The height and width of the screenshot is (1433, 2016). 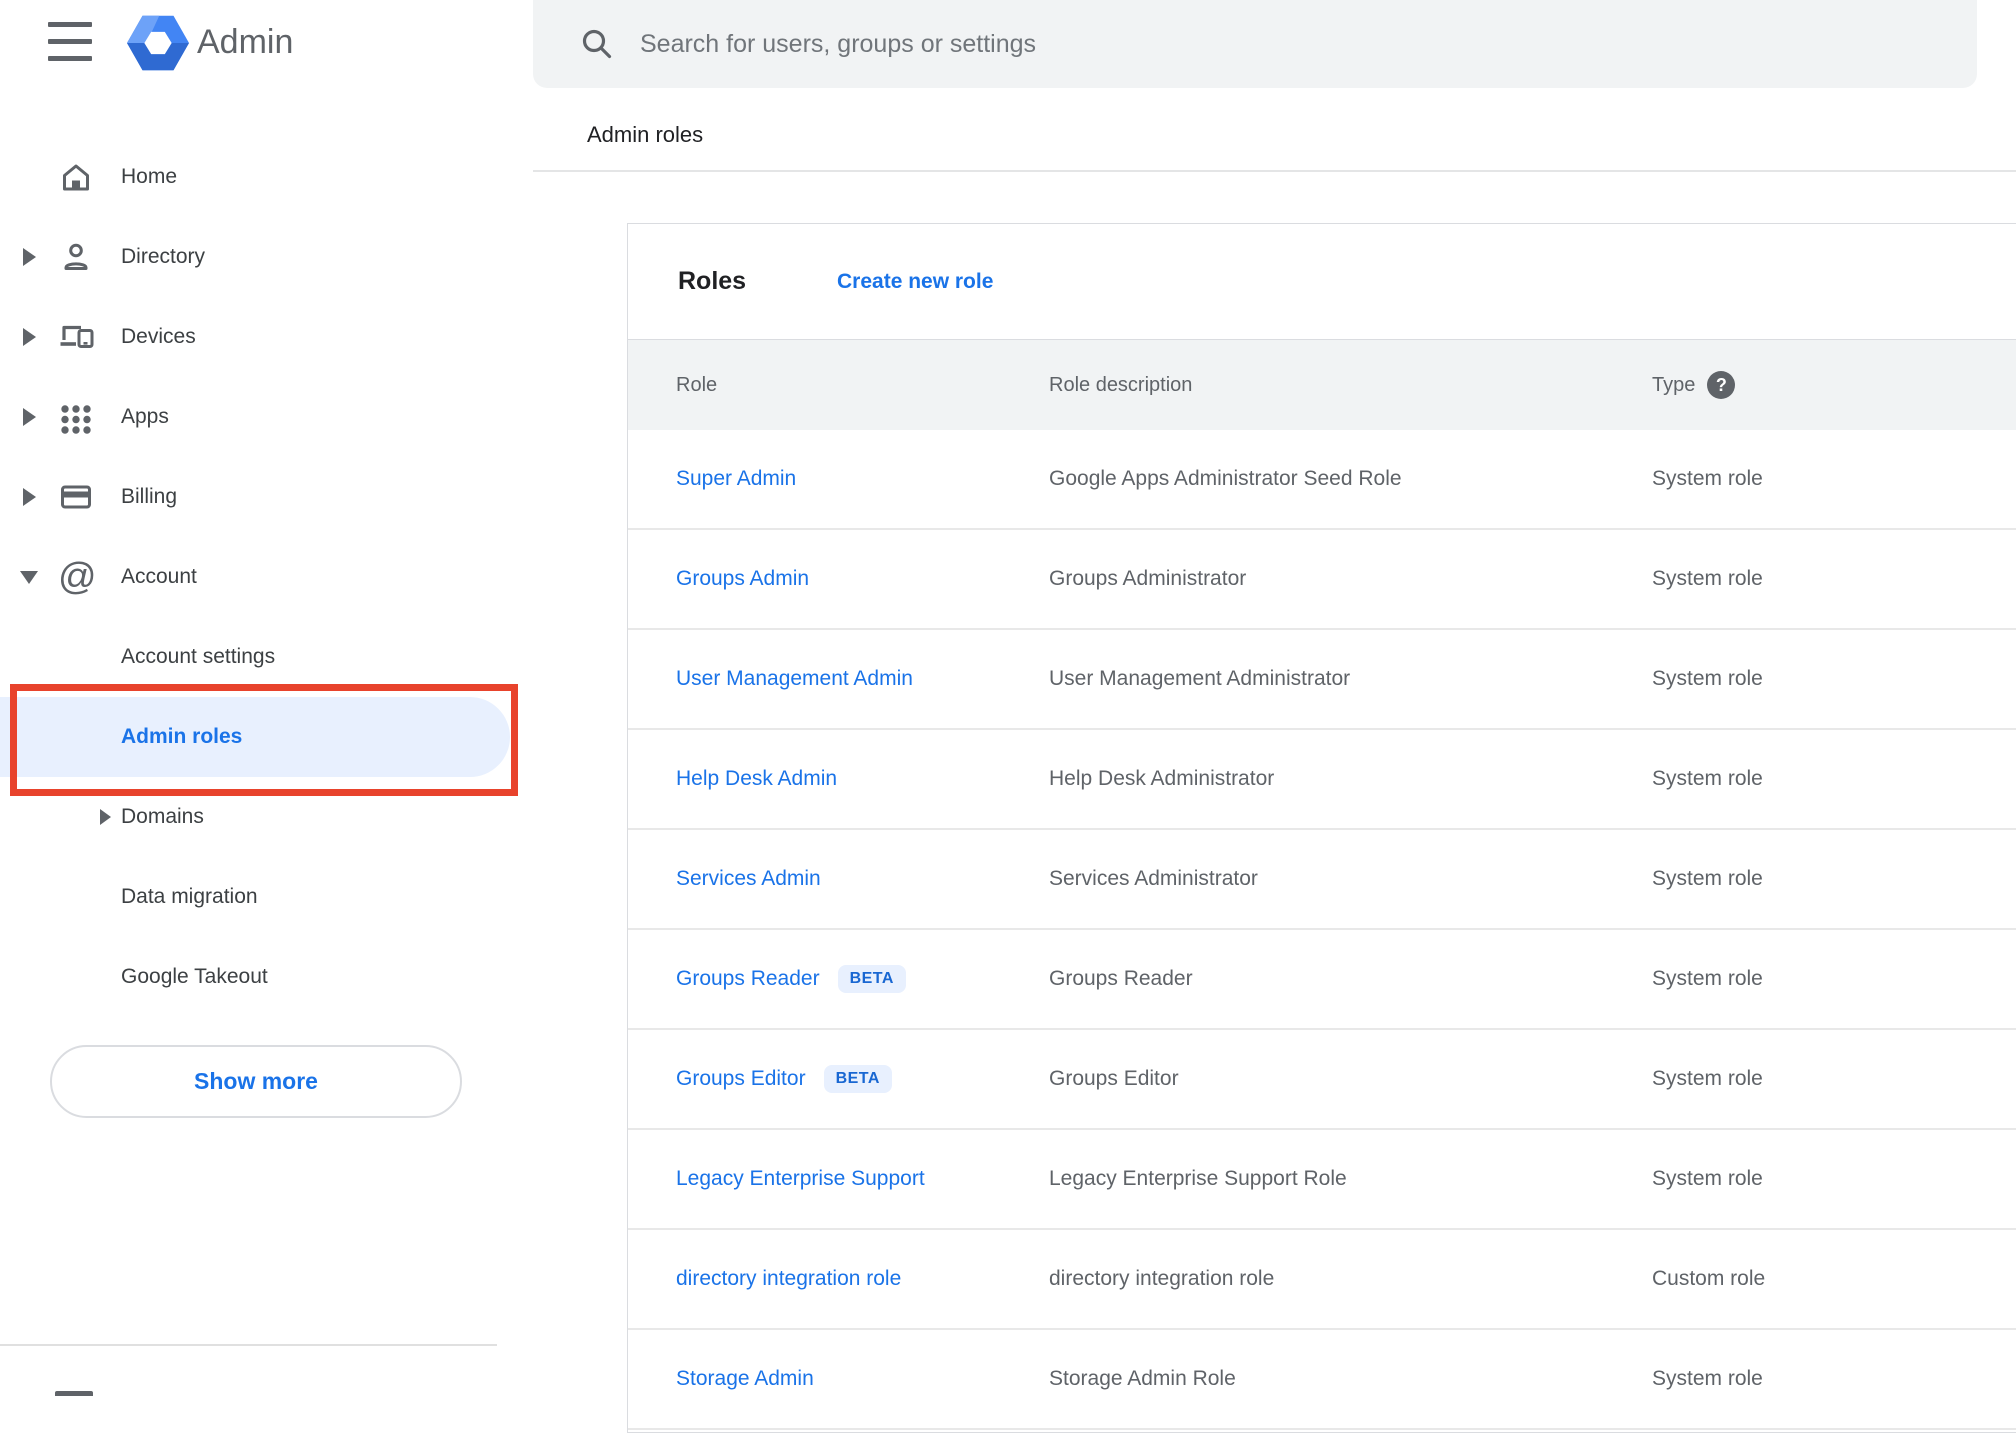 What do you see at coordinates (742, 579) in the screenshot?
I see `role-link: Groups Admin` at bounding box center [742, 579].